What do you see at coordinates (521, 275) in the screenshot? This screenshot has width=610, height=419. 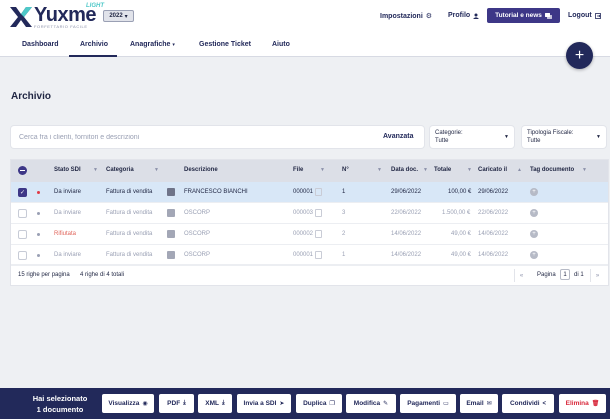 I see `prev-page-button: «` at bounding box center [521, 275].